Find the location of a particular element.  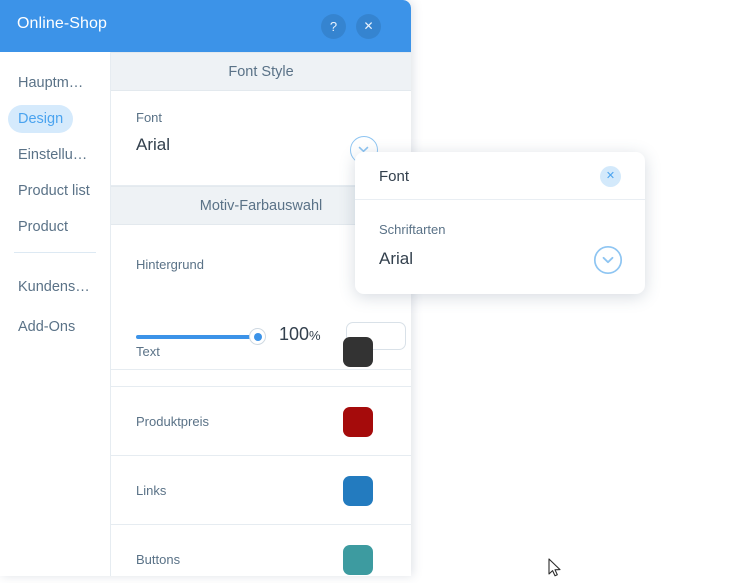

window-title: Online-Shop is located at coordinates (62, 23).